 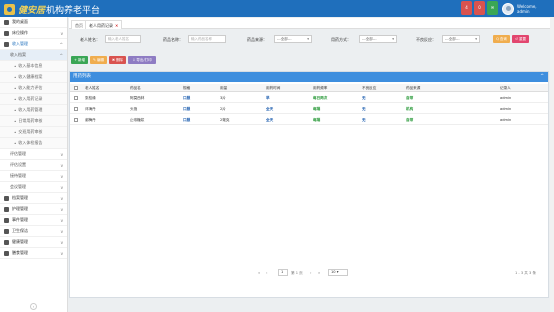 What do you see at coordinates (466, 8) in the screenshot?
I see `alert-badge: 4` at bounding box center [466, 8].